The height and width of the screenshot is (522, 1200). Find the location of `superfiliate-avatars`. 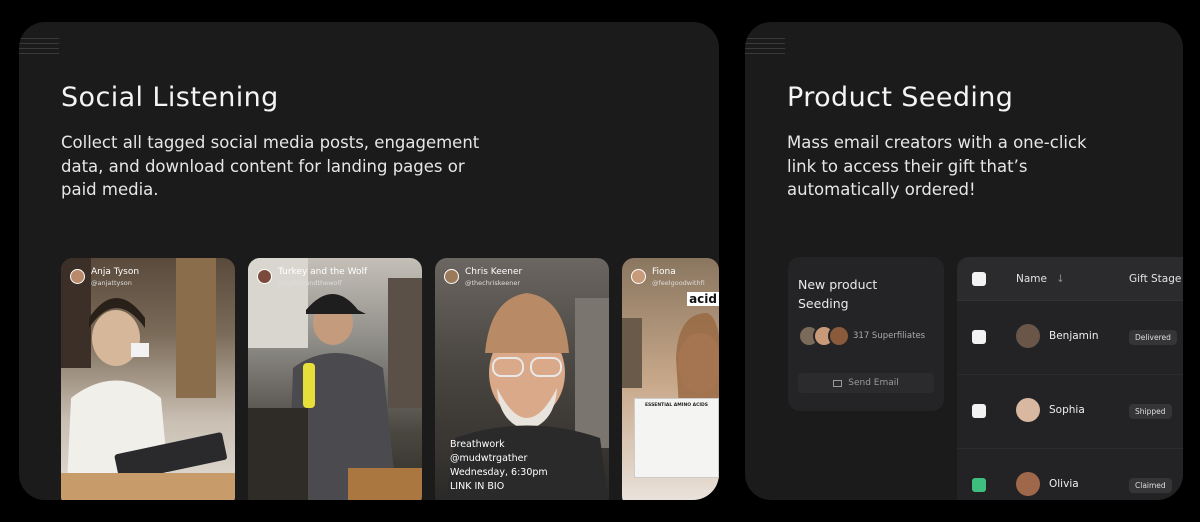

superfiliate-avatars is located at coordinates (824, 336).